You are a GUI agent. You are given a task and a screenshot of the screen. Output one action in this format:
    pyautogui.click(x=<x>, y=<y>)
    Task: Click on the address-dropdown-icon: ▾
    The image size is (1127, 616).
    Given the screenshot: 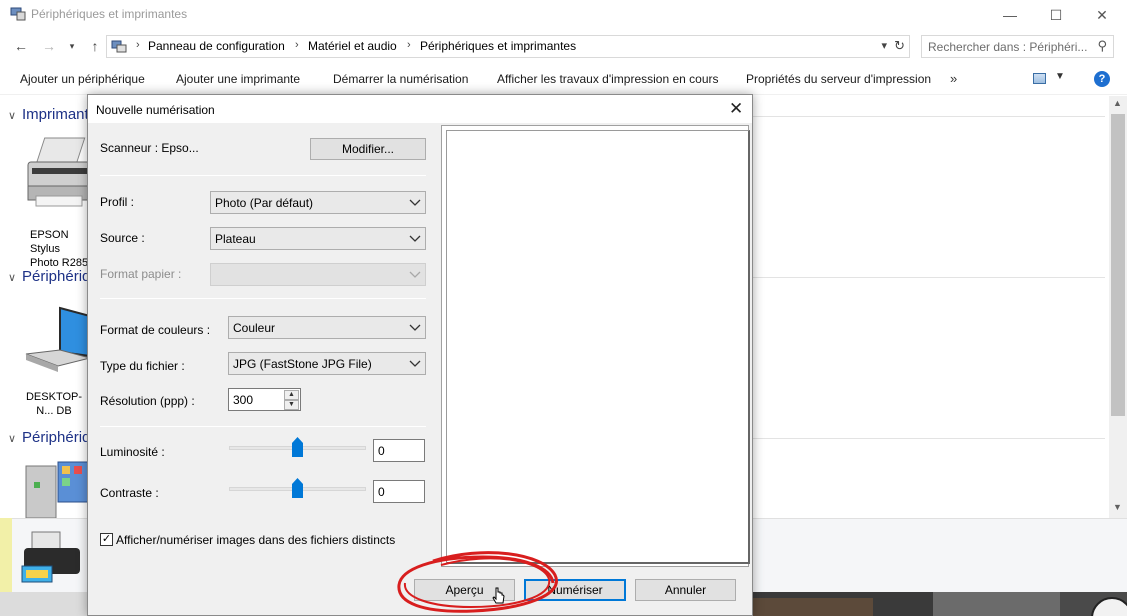 What is the action you would take?
    pyautogui.click(x=884, y=45)
    